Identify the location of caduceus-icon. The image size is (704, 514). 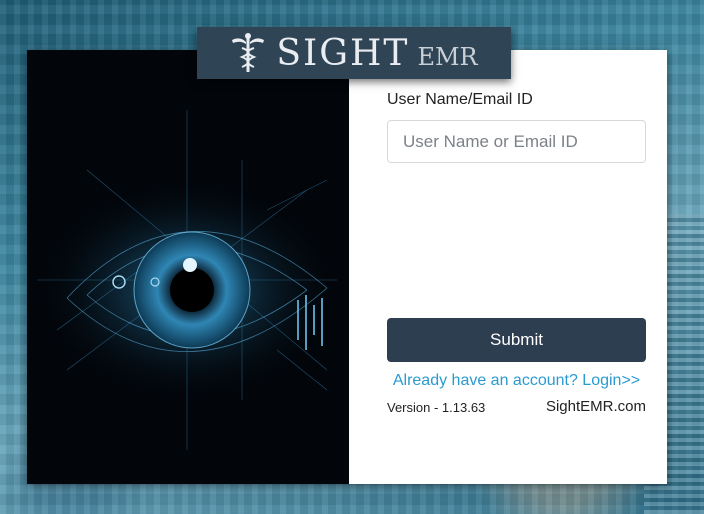
(248, 52).